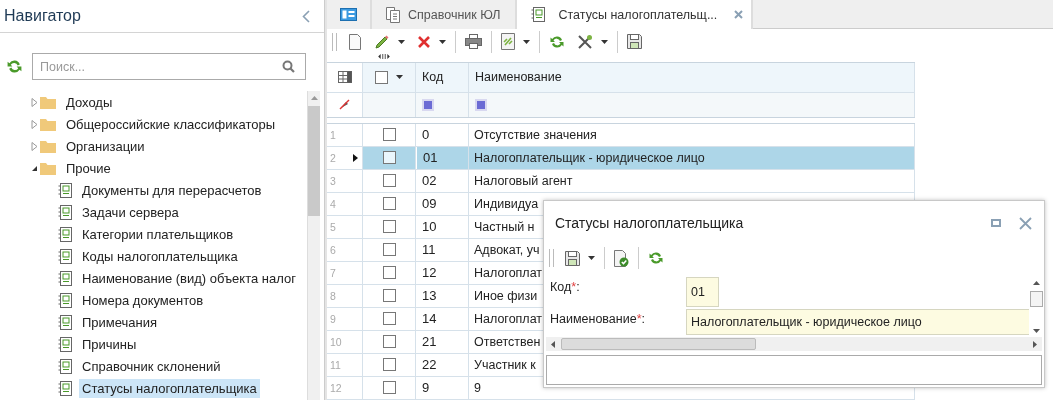 This screenshot has height=400, width=1053. Describe the element at coordinates (506, 204) in the screenshot. I see `table-cell: Индивидуа` at that location.